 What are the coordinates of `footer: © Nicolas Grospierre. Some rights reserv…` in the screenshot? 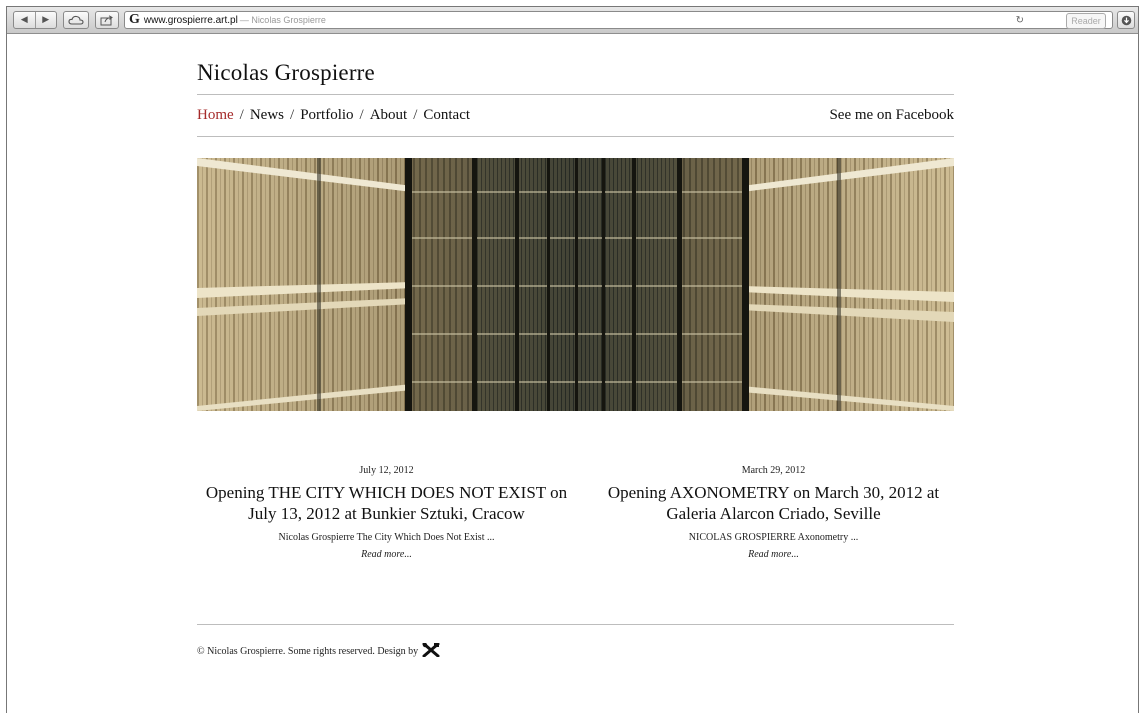 It's located at (318, 651).